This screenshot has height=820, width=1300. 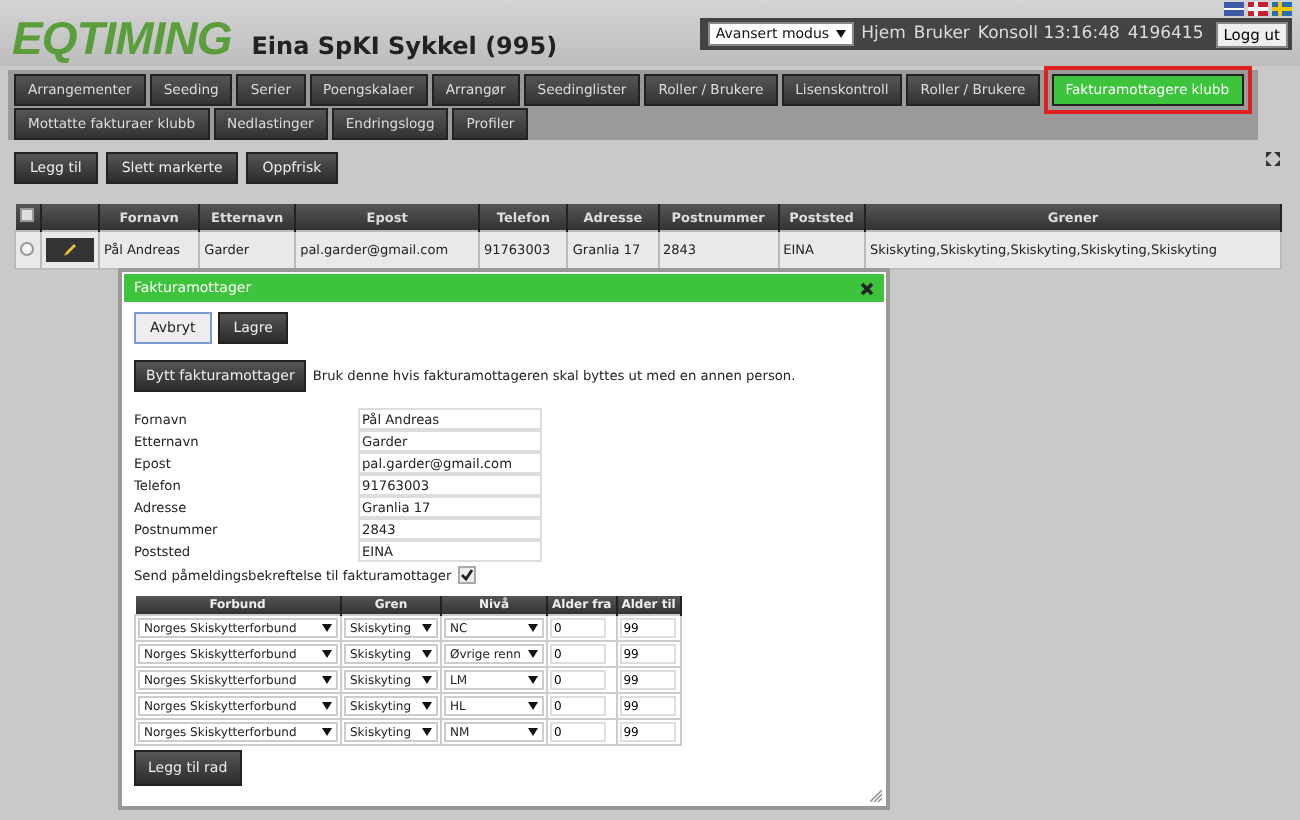 What do you see at coordinates (122, 38) in the screenshot?
I see `logo: EQTIMING` at bounding box center [122, 38].